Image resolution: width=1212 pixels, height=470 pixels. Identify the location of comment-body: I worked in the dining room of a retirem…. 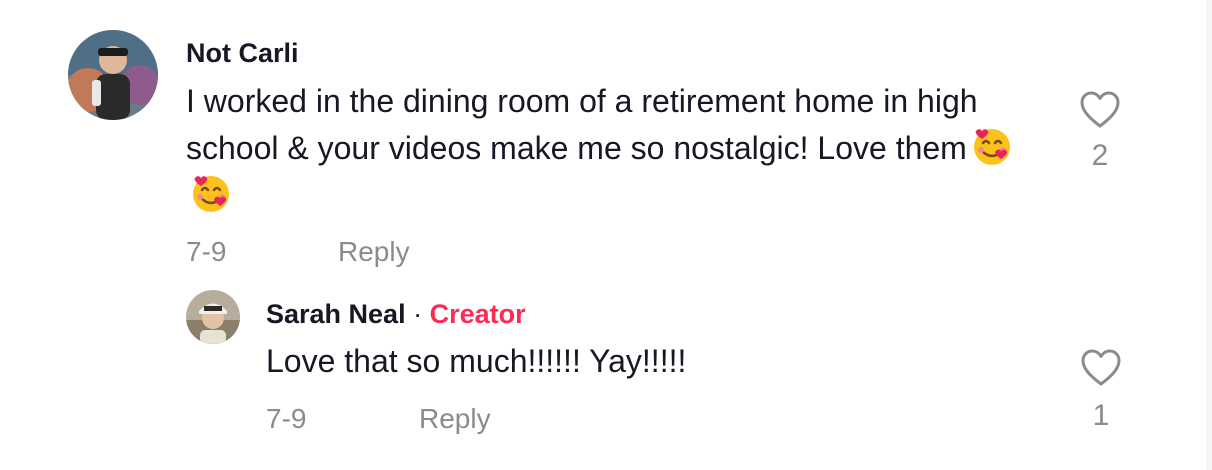
(582, 124).